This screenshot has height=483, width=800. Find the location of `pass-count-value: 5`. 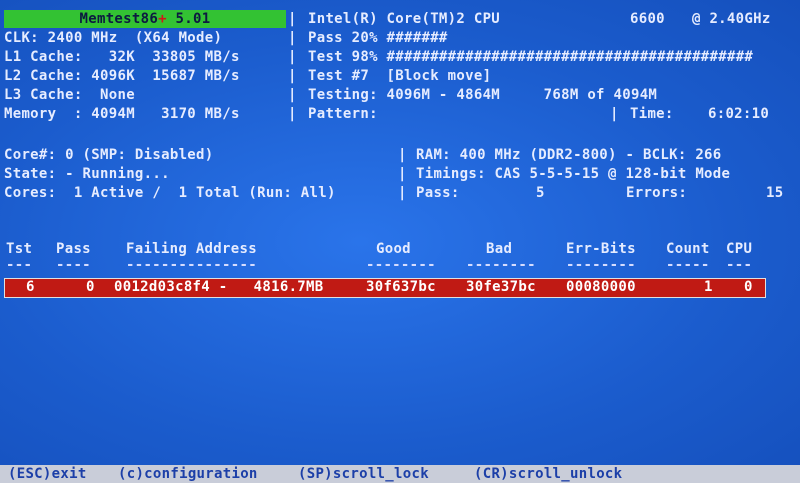

pass-count-value: 5 is located at coordinates (540, 193).